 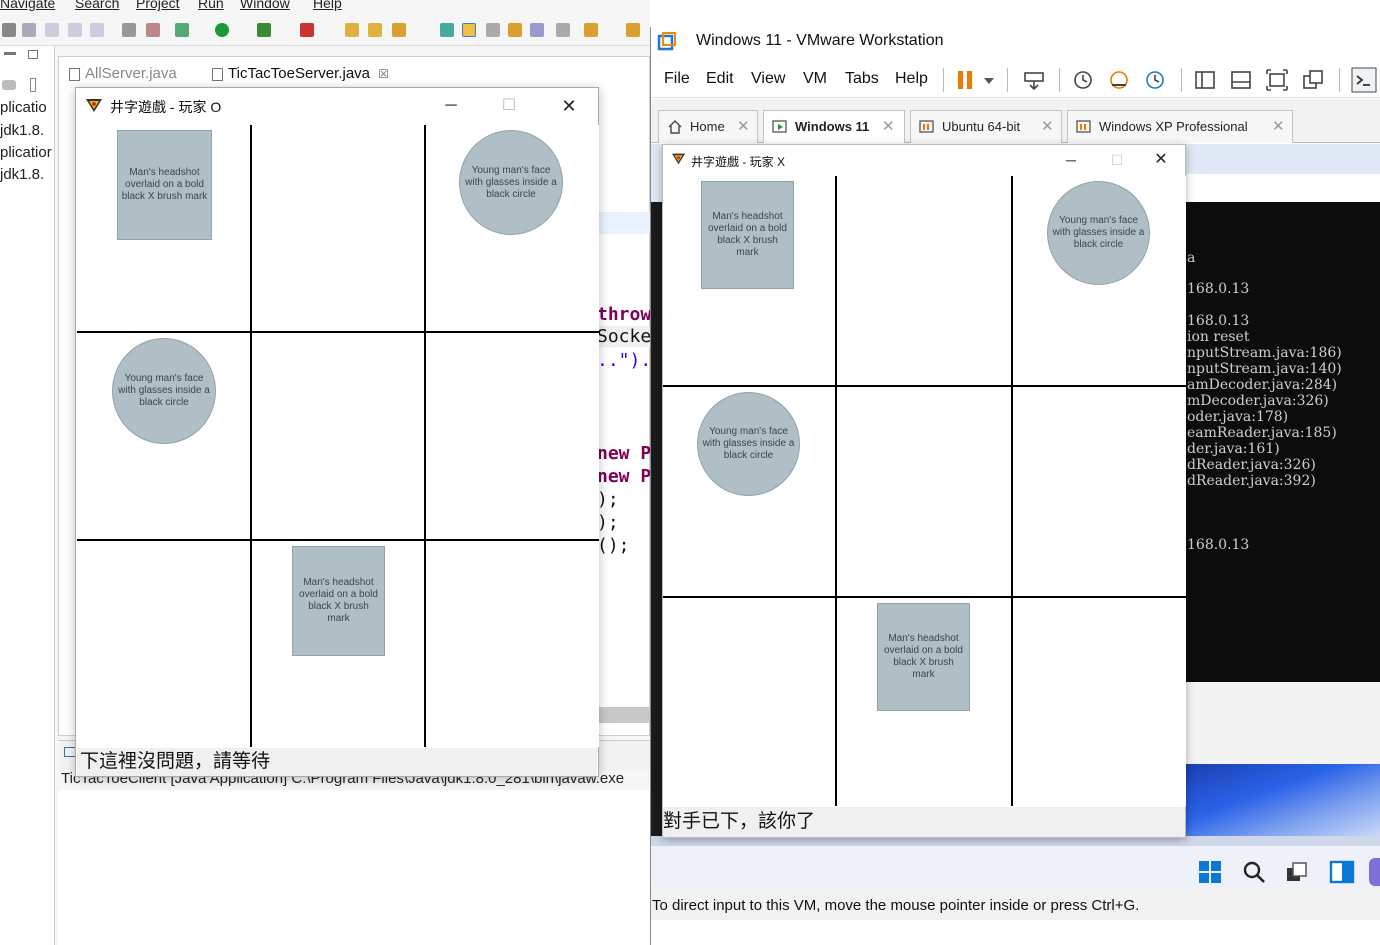 I want to click on menu-window: Window, so click(x=265, y=5).